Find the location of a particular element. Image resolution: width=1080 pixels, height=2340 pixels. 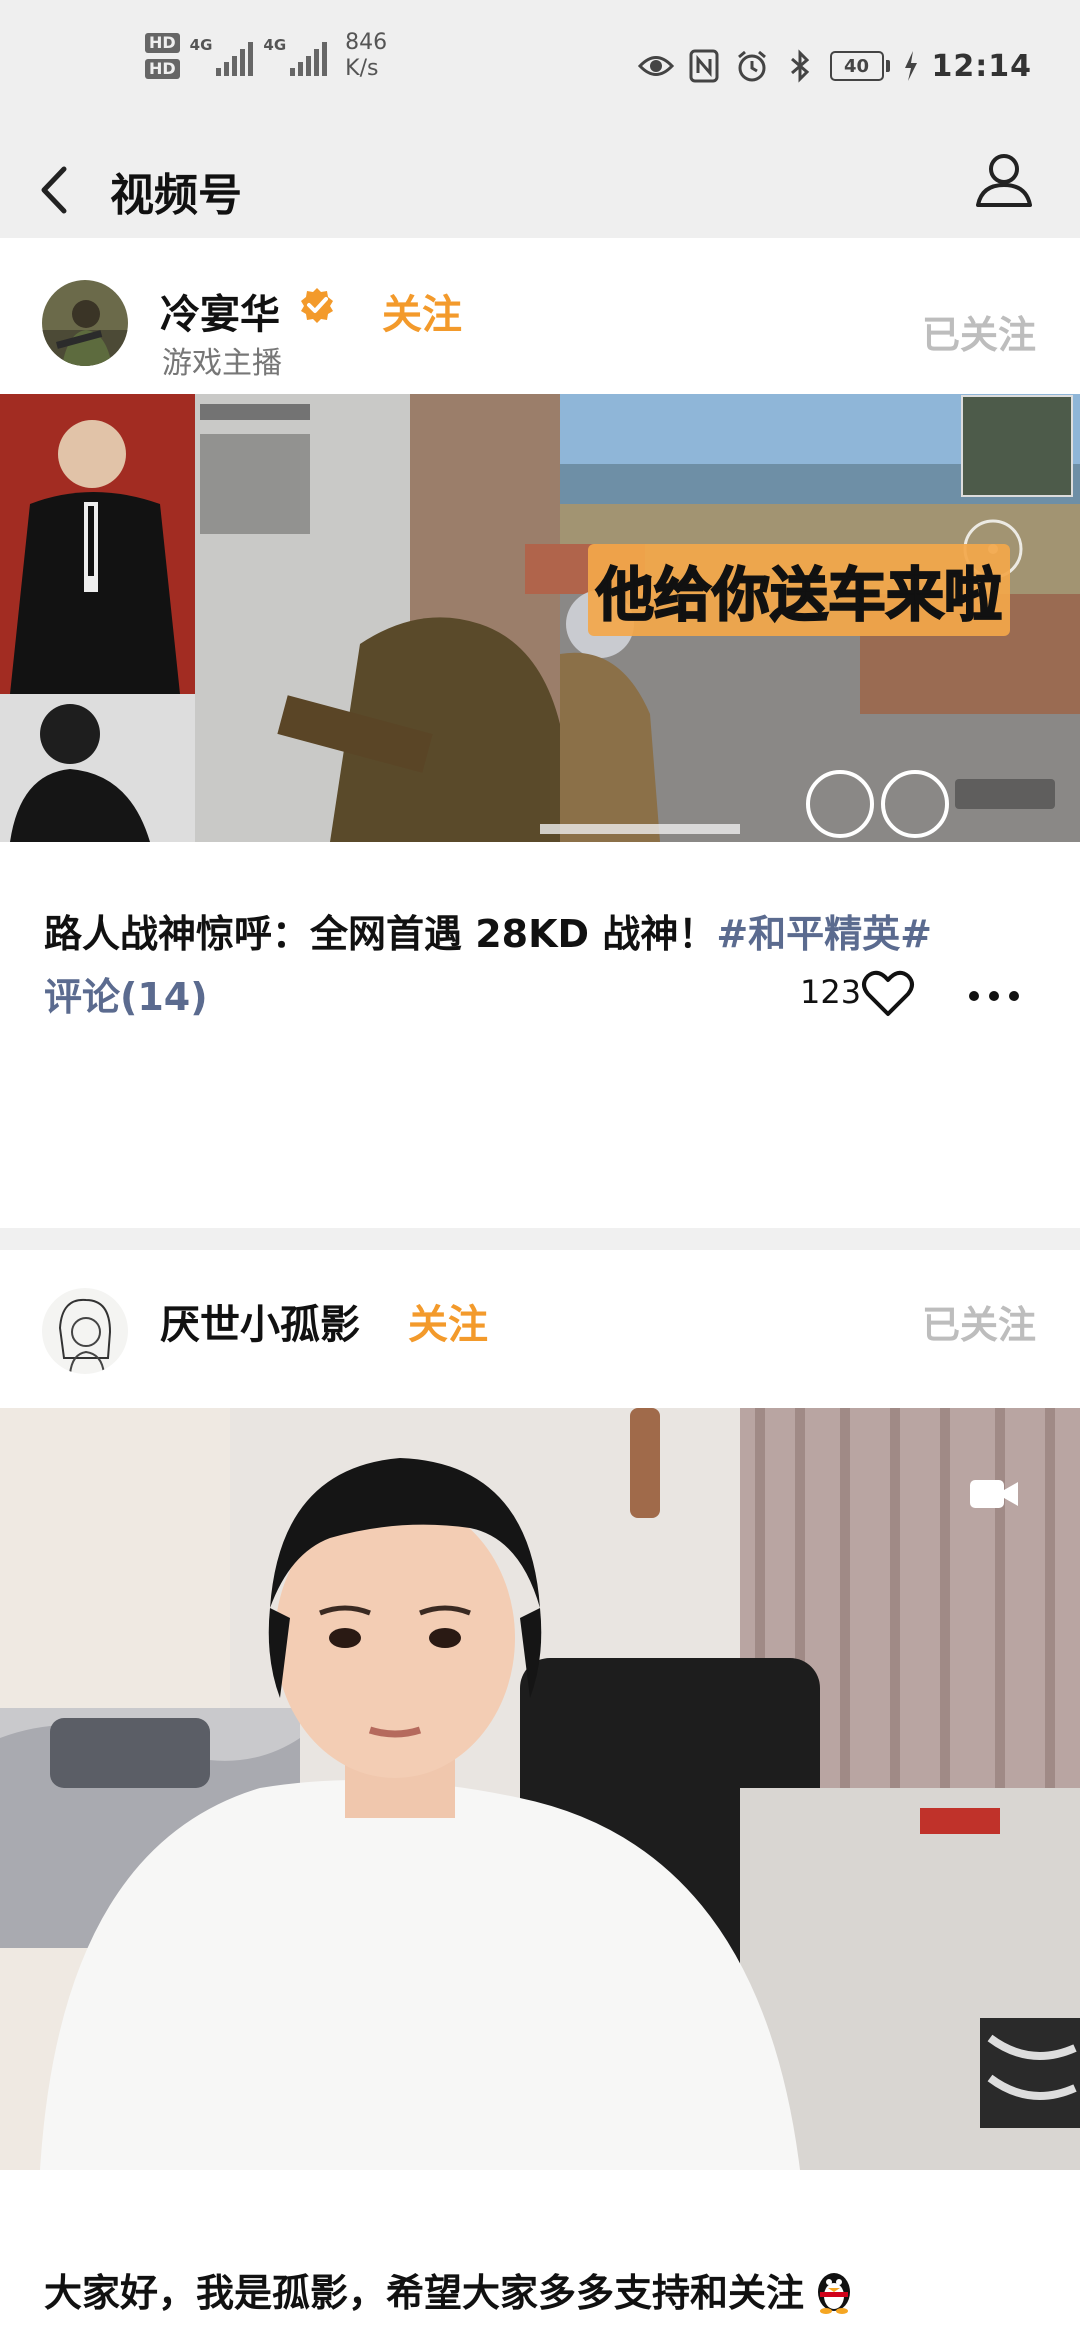

post-divider is located at coordinates (540, 1239).